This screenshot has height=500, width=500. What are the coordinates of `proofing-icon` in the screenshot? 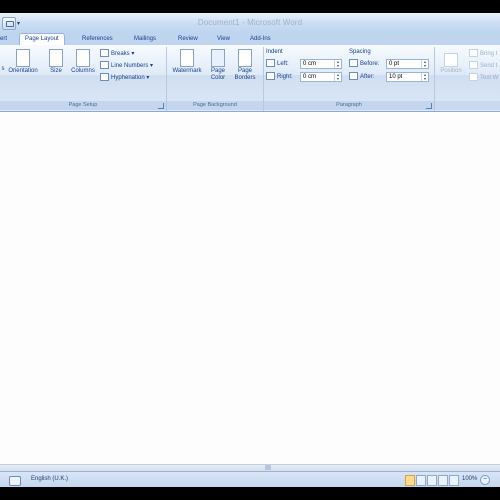 It's located at (15, 481).